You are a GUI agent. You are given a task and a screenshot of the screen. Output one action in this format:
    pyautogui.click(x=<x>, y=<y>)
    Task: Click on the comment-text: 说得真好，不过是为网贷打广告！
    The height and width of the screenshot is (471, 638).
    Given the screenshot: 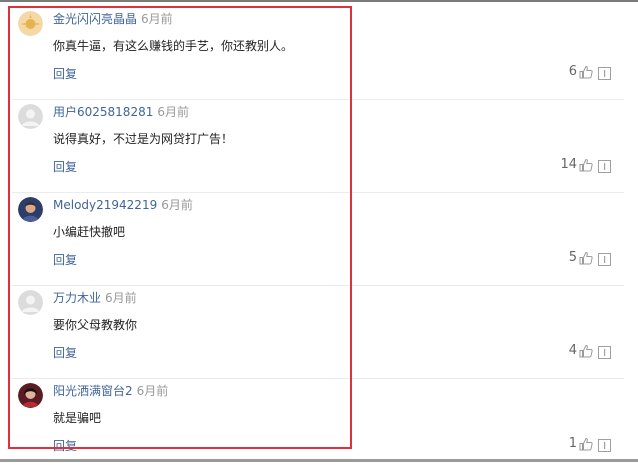 What is the action you would take?
    pyautogui.click(x=143, y=139)
    